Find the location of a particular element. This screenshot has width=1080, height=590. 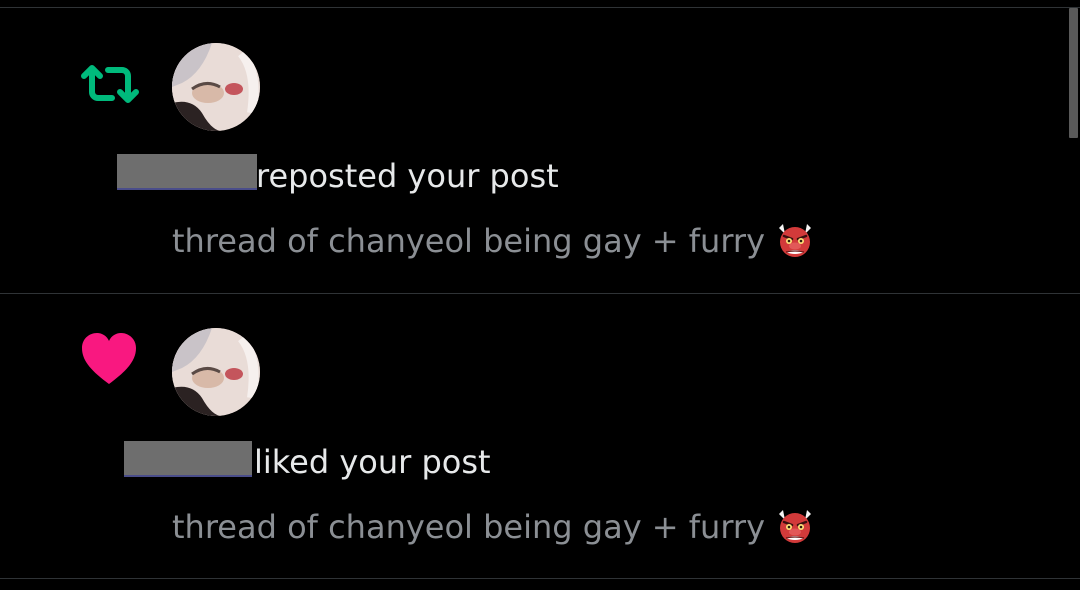

scrollbar is located at coordinates (1073, 73).